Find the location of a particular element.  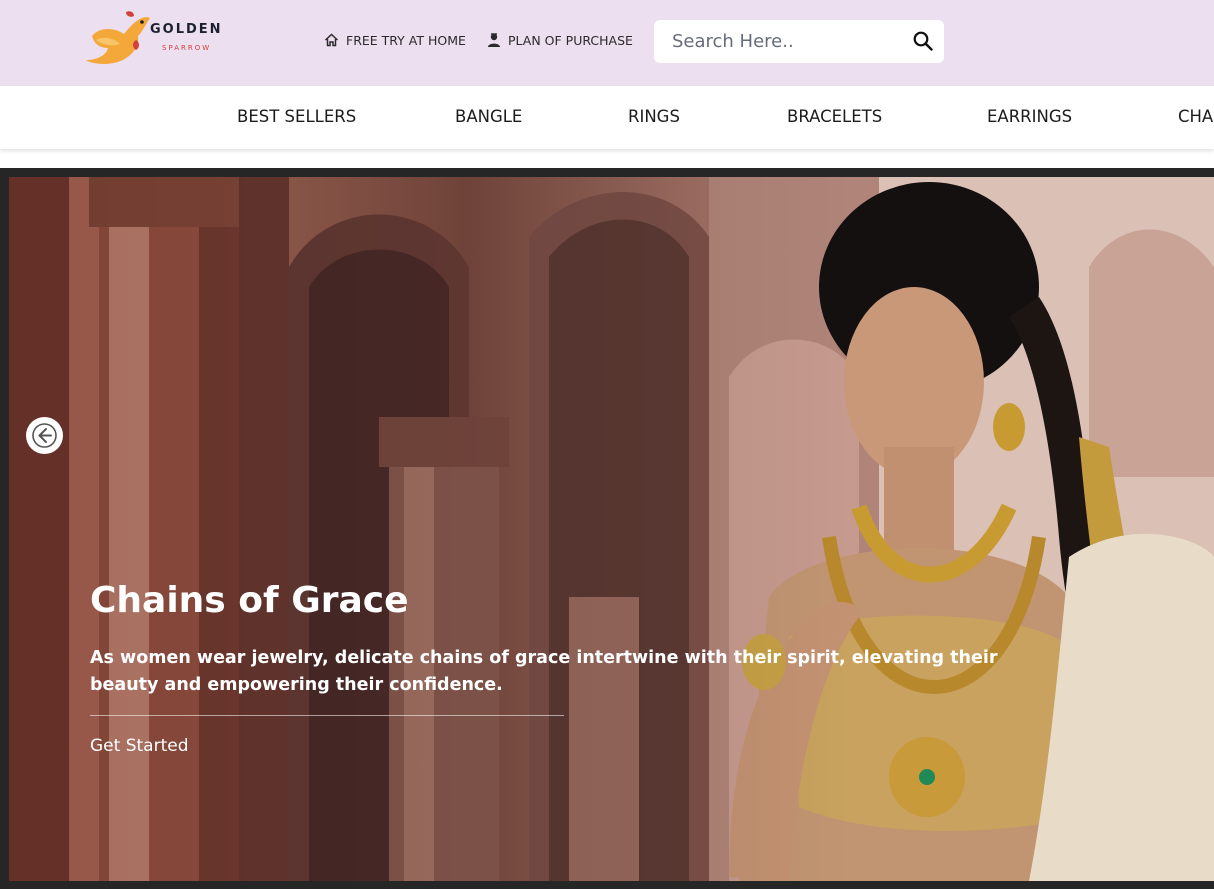

brand-name: GOLDEN is located at coordinates (186, 29).